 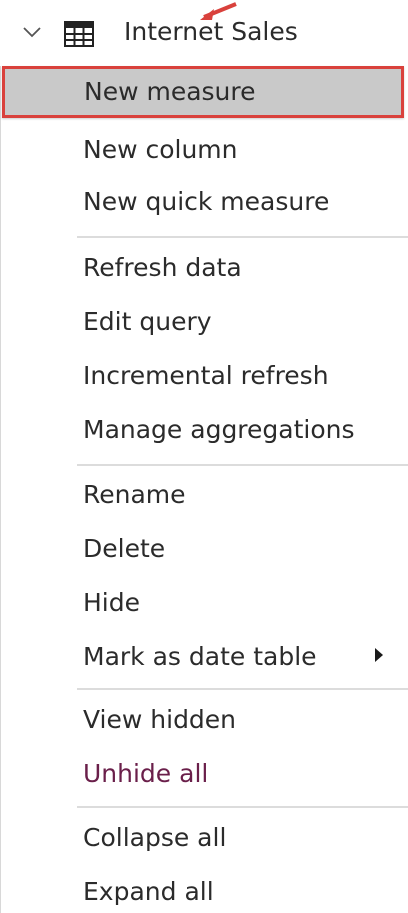 I want to click on menu-item-incremental-refresh: Incremental refresh, so click(x=204, y=376).